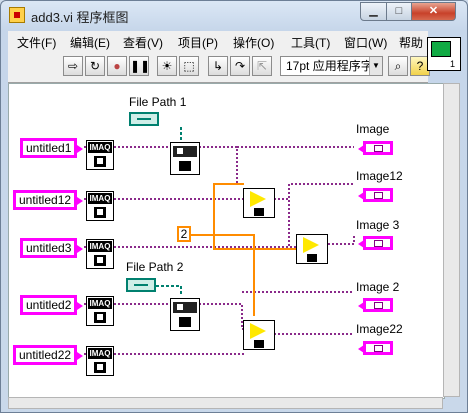 The width and height of the screenshot is (468, 413). Describe the element at coordinates (441, 49) in the screenshot. I see `vi-screen-icon` at that location.